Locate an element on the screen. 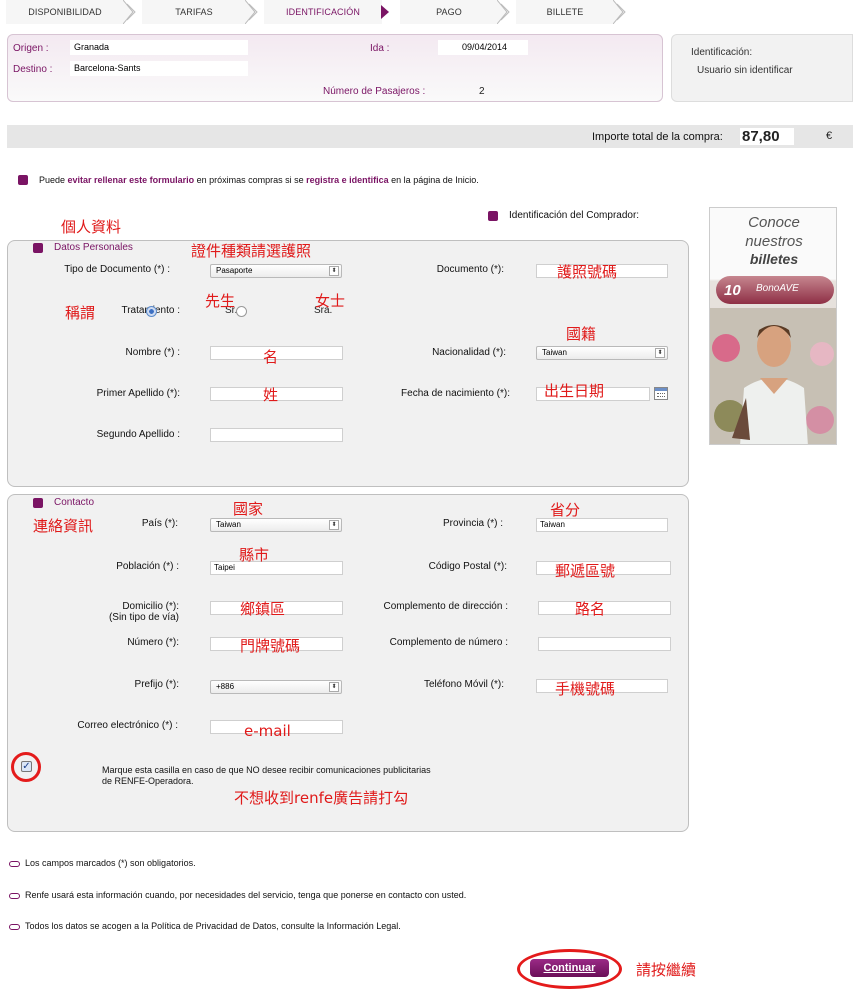 The image size is (853, 1000). number-extra-label: Complemento de número : is located at coordinates (448, 642).